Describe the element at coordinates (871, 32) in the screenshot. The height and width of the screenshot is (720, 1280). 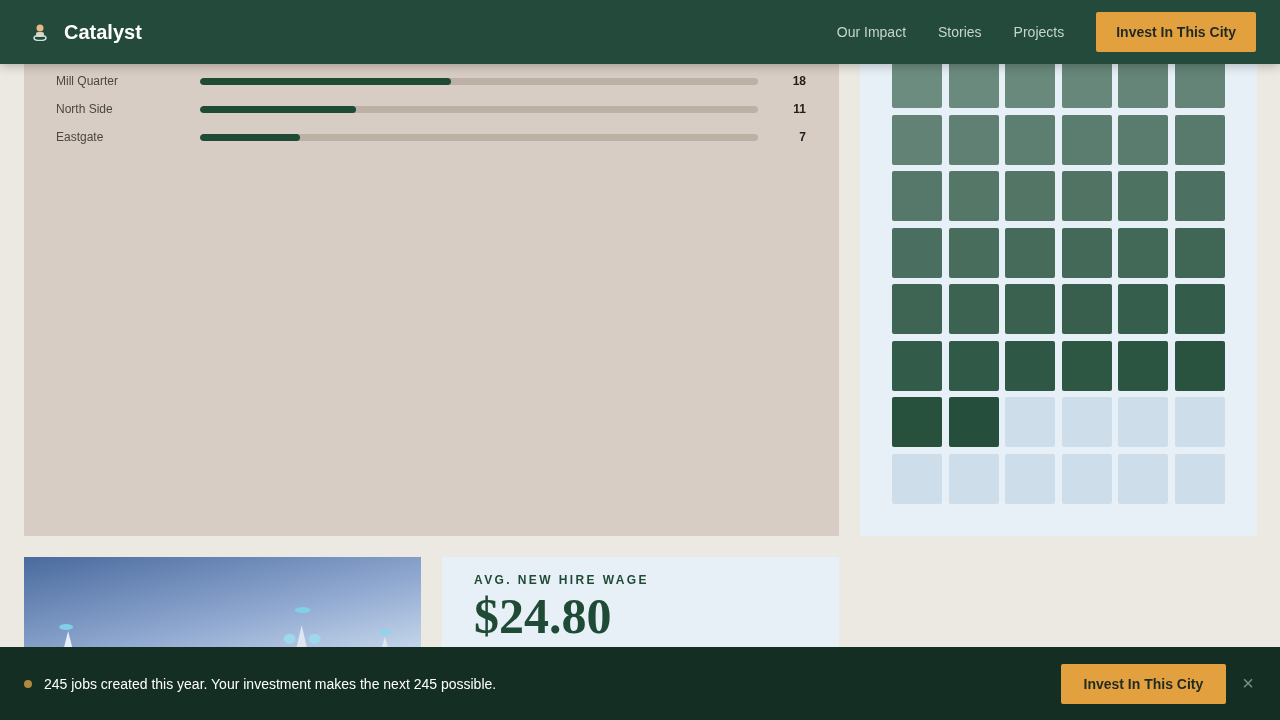
I see `nav-link: Our Impact` at that location.